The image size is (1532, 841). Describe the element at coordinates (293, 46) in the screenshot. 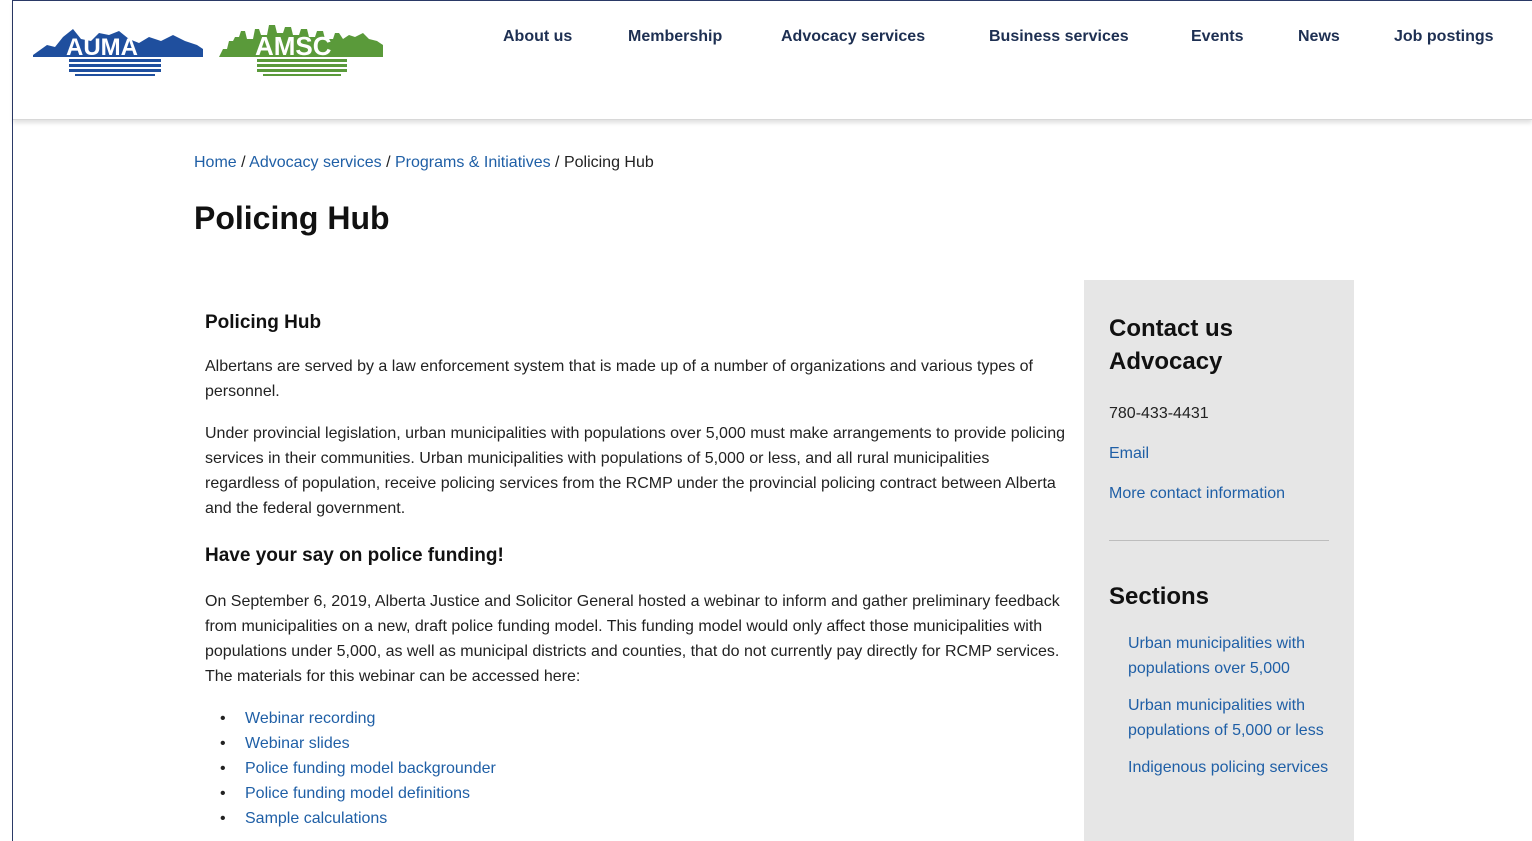

I see `amsc-logo-text: AMSC` at that location.